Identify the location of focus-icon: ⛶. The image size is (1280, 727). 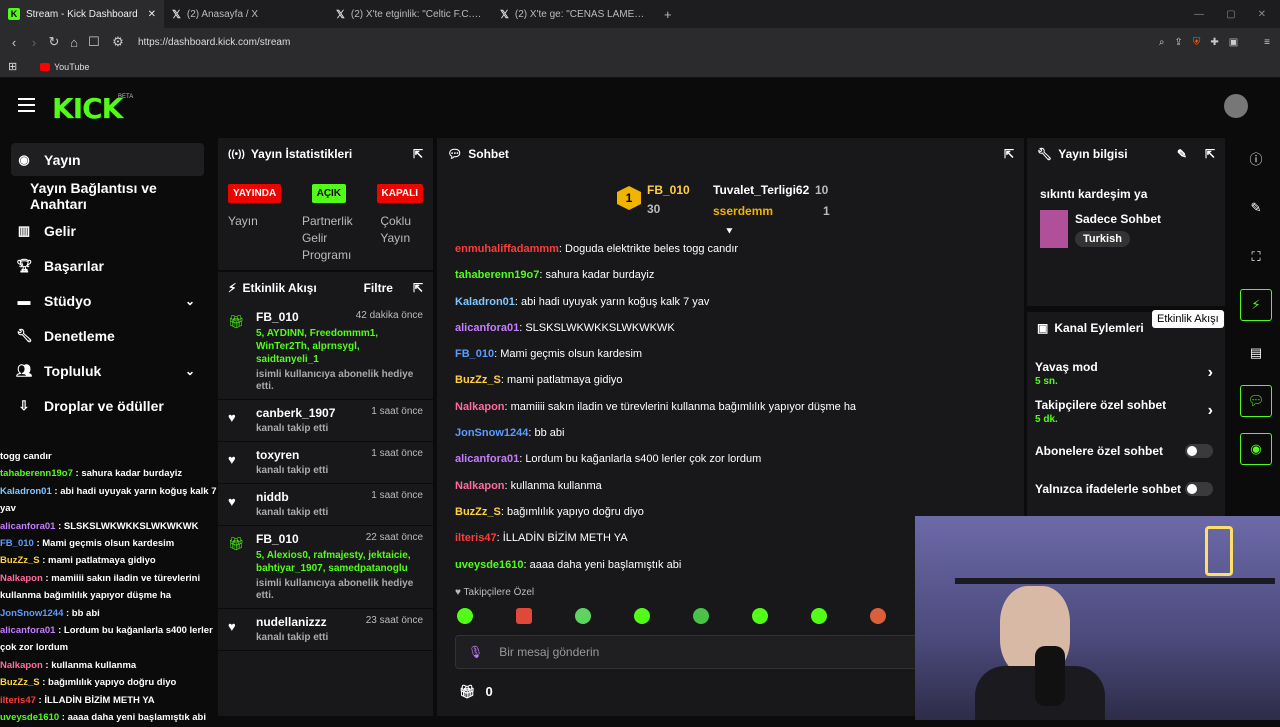
(1256, 257).